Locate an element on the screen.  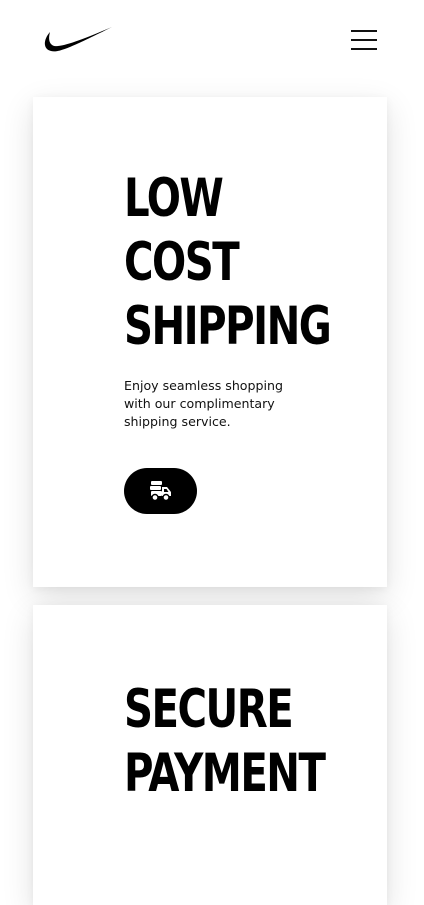
delivery-truck-icon is located at coordinates (160, 491).